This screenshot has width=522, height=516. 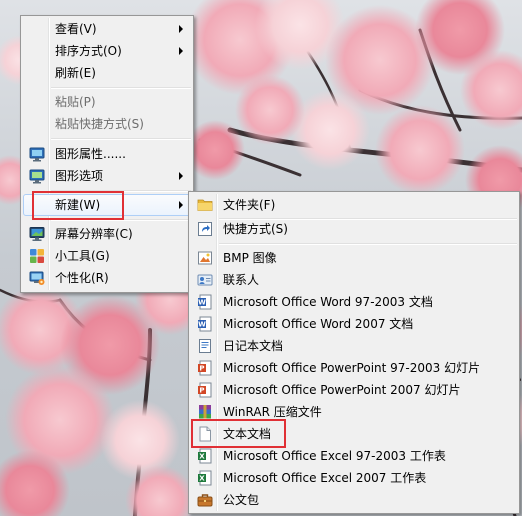 What do you see at coordinates (88, 51) in the screenshot?
I see `menu-item-label: 排序方式(O)` at bounding box center [88, 51].